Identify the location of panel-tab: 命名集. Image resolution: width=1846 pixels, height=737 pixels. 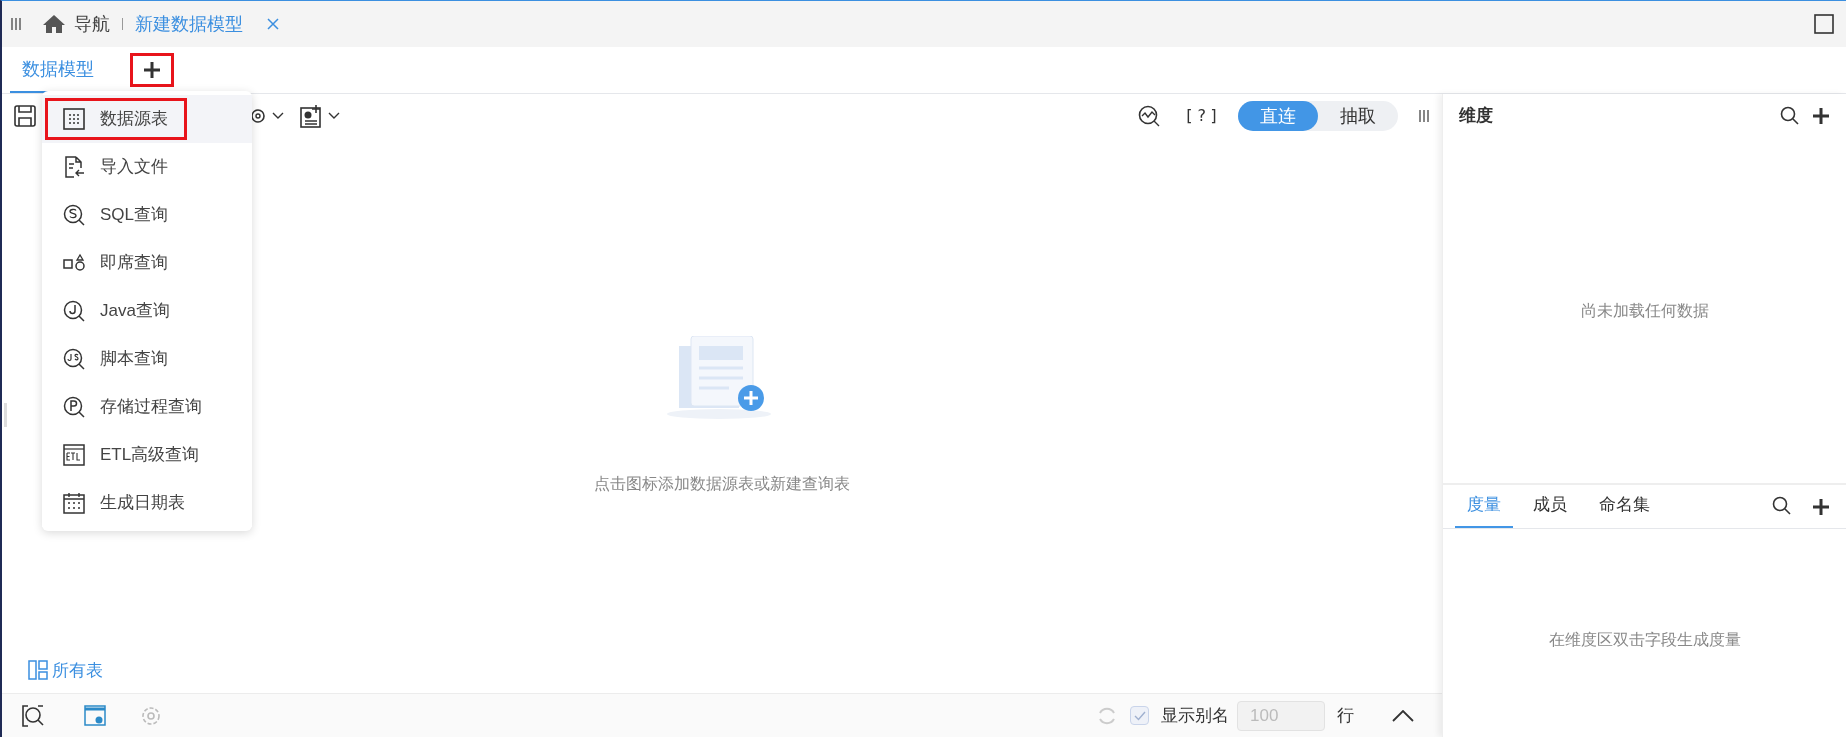
(1624, 506).